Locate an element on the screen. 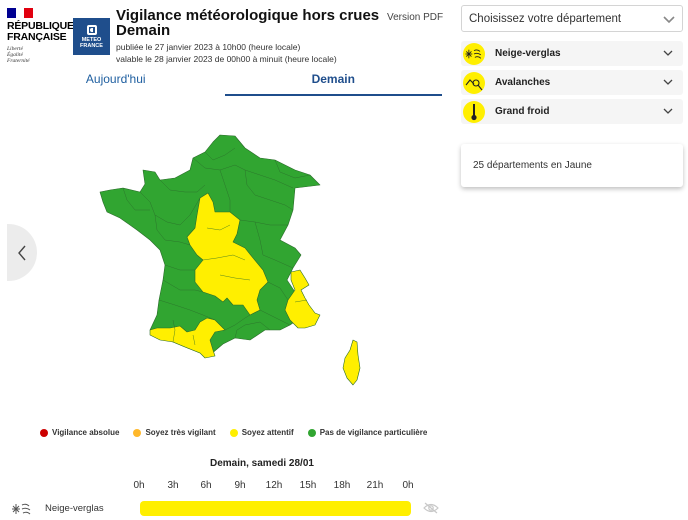  legend-label: Soyez attentif is located at coordinates (267, 432).